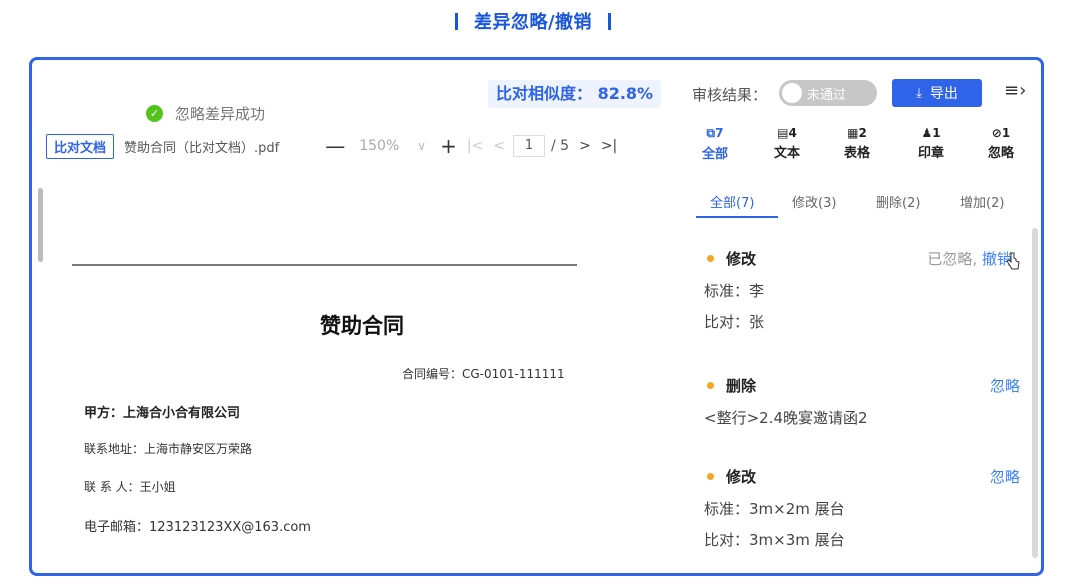 This screenshot has height=586, width=1066. I want to click on heading-text: 差异忽略/撤销, so click(533, 22).